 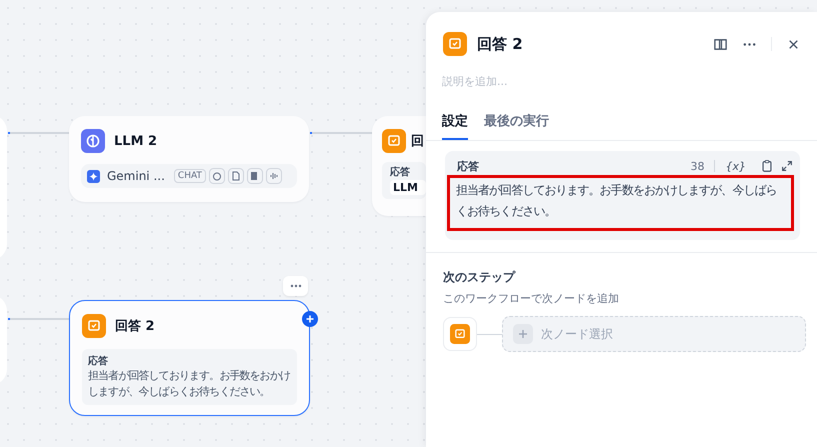 I want to click on more-icon, so click(x=296, y=286).